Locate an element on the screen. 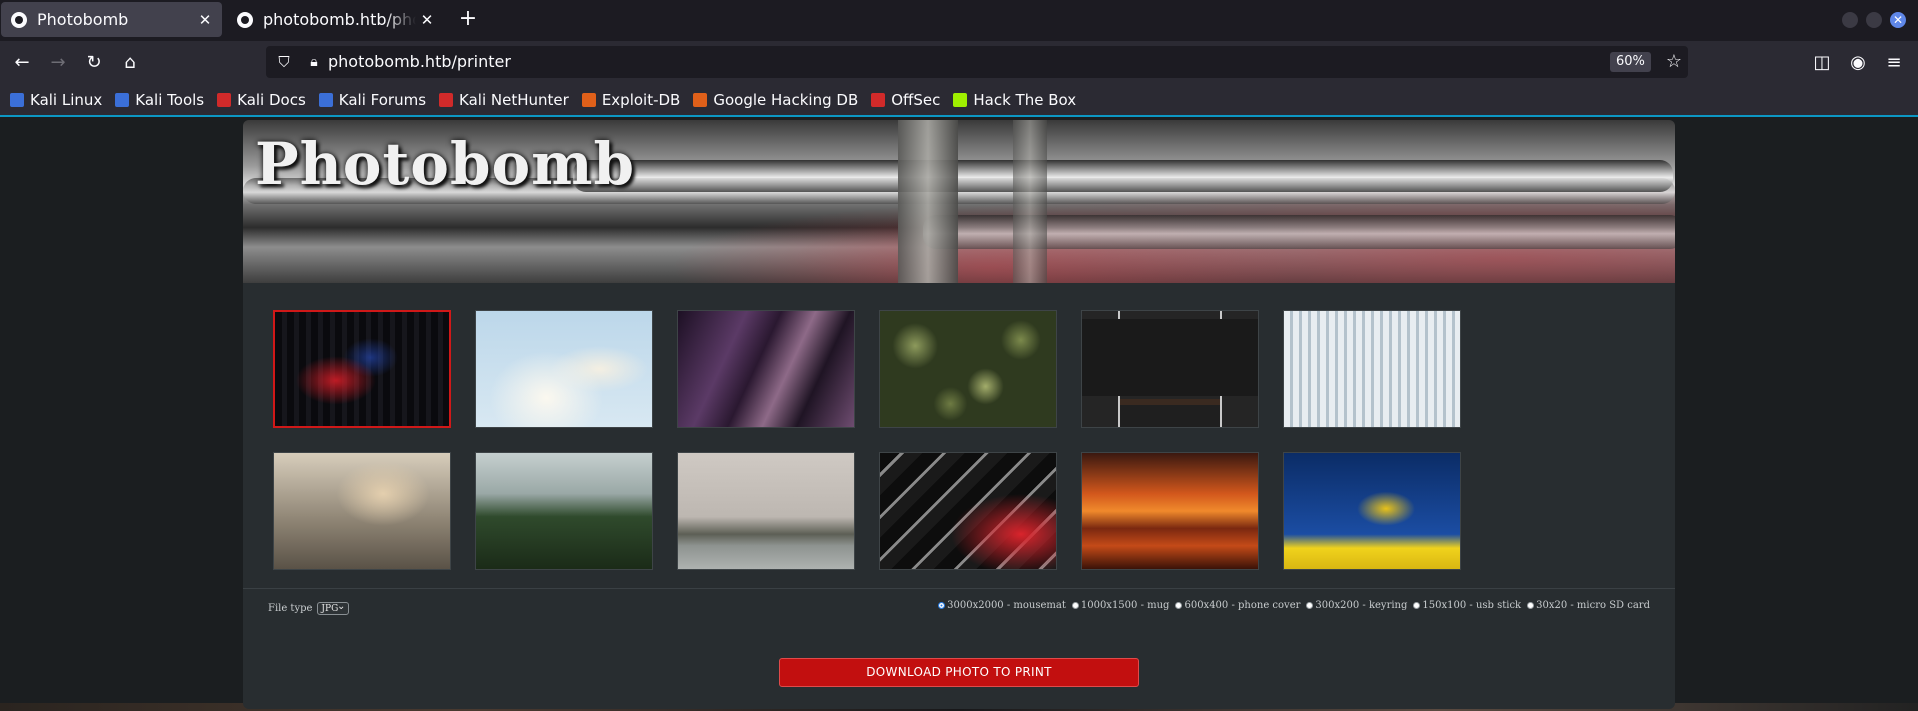 Image resolution: width=1918 pixels, height=711 pixels. hack-the-box-icon is located at coordinates (960, 100).